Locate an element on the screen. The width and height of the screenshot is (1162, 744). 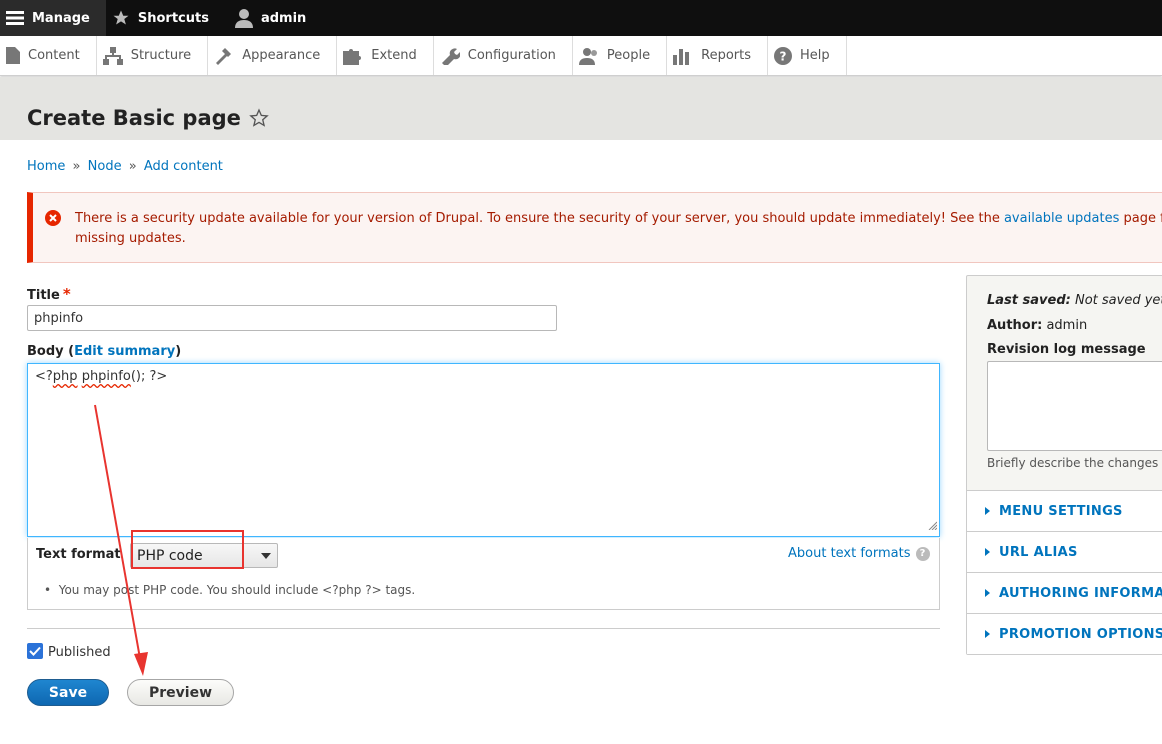
available-updates-link: available updates is located at coordinates (1061, 218).